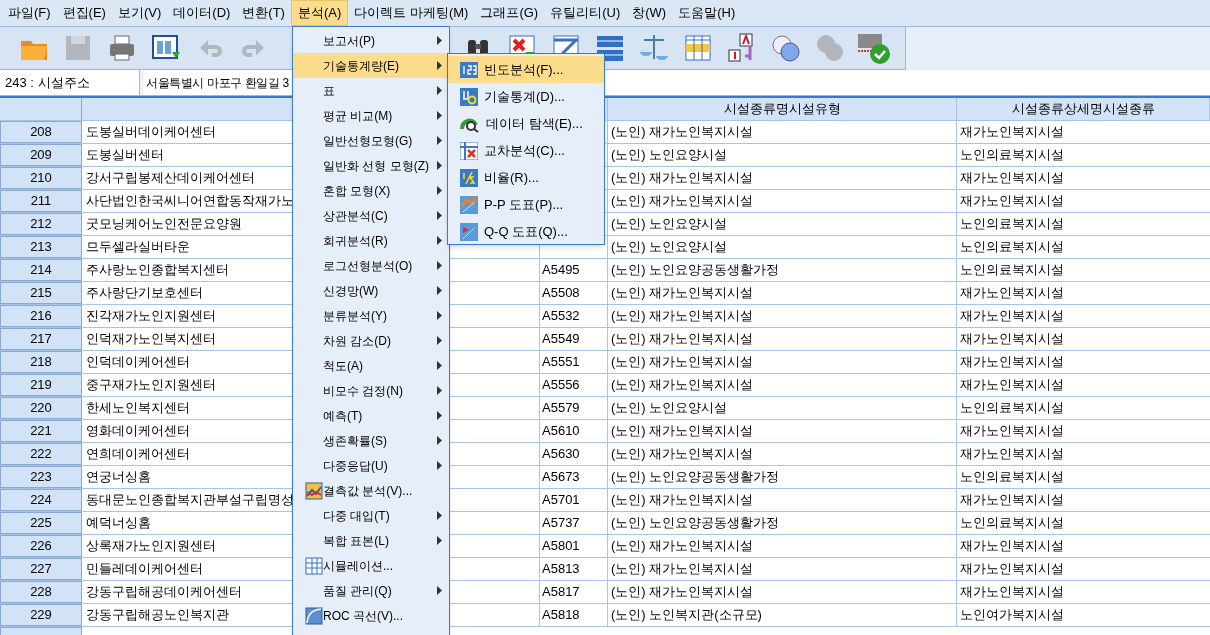  I want to click on table-cell: A5532, so click(574, 316).